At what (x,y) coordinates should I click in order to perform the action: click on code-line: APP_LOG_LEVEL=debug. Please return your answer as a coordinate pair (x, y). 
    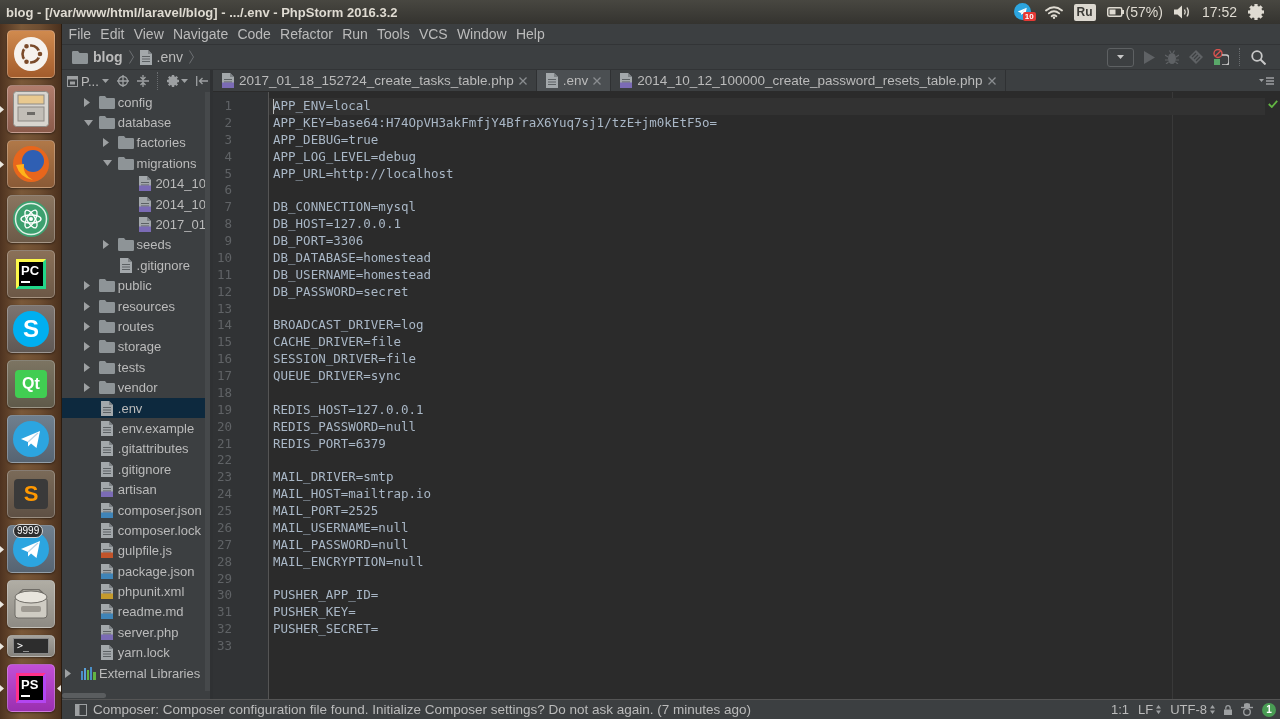
    Looking at the image, I should click on (344, 157).